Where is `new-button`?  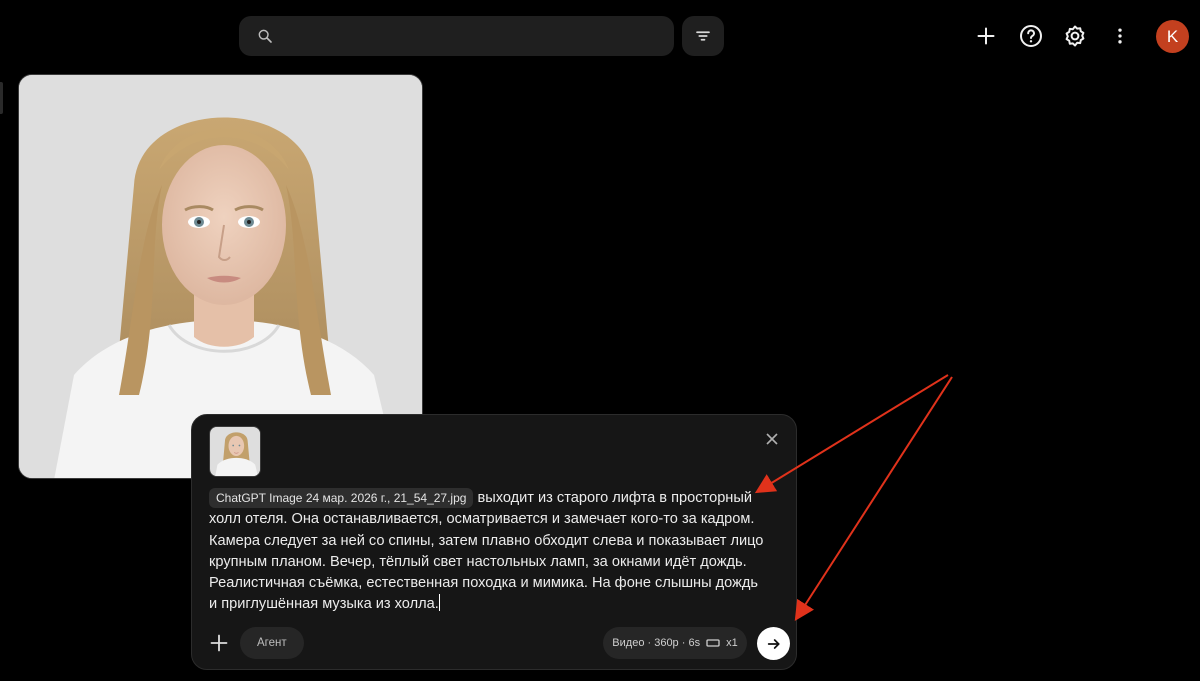
new-button is located at coordinates (986, 36).